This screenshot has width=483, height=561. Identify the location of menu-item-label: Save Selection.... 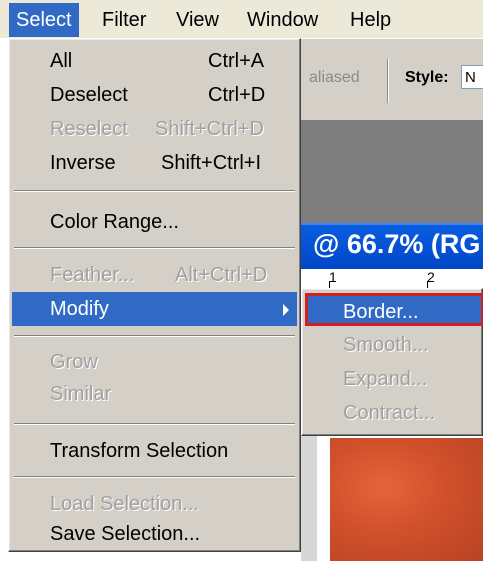
(125, 534).